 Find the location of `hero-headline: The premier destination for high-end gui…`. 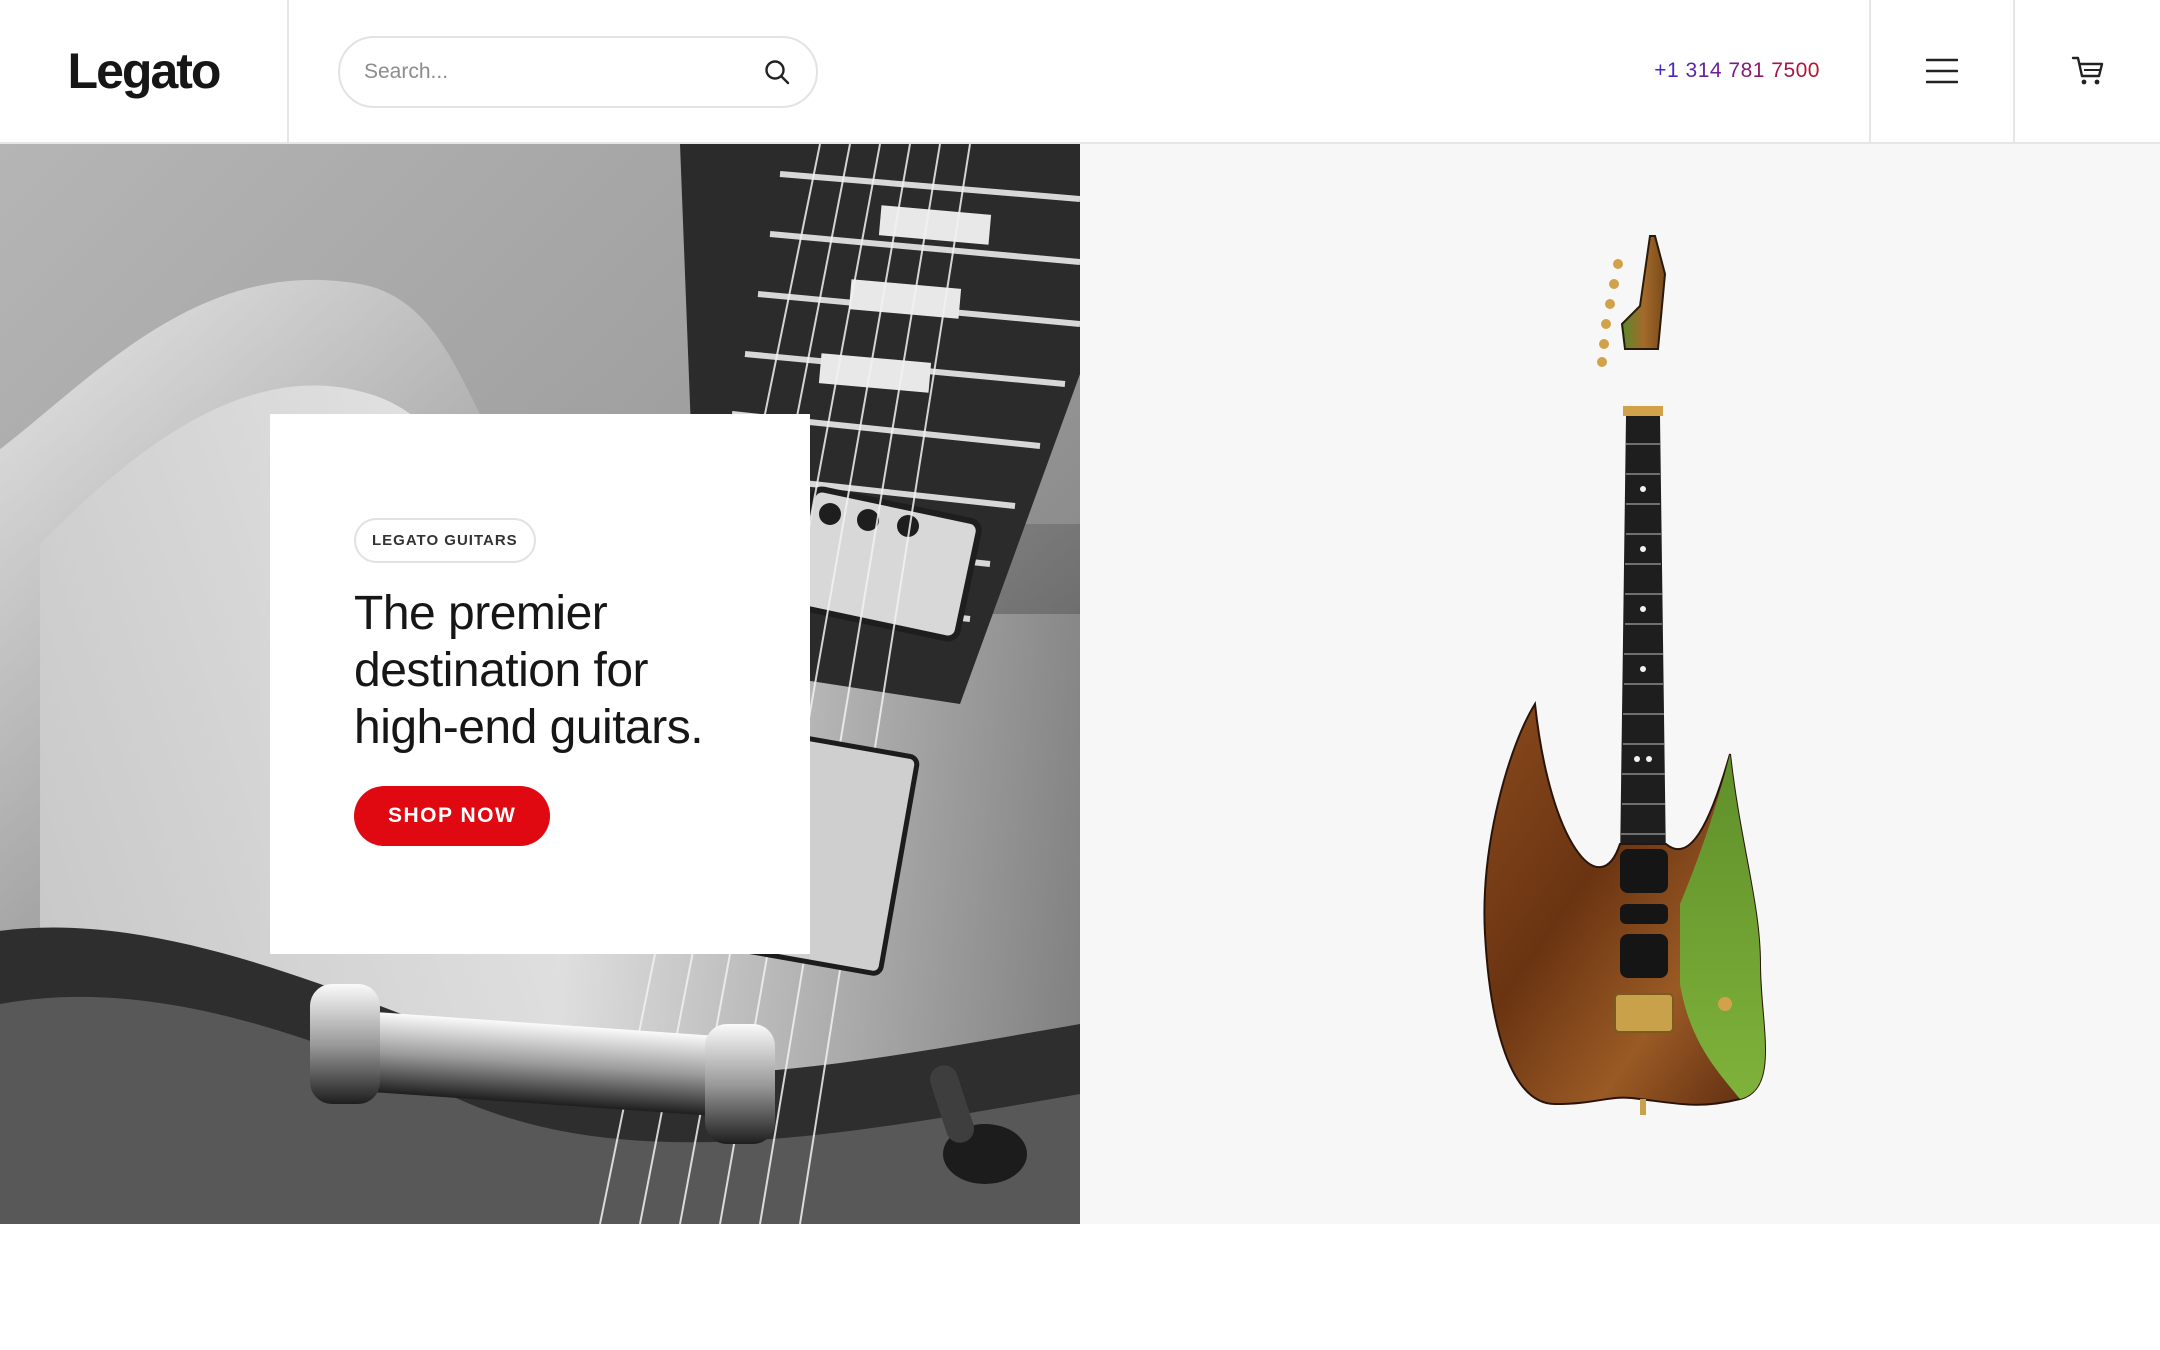

hero-headline: The premier destination for high-end gui… is located at coordinates (529, 670).